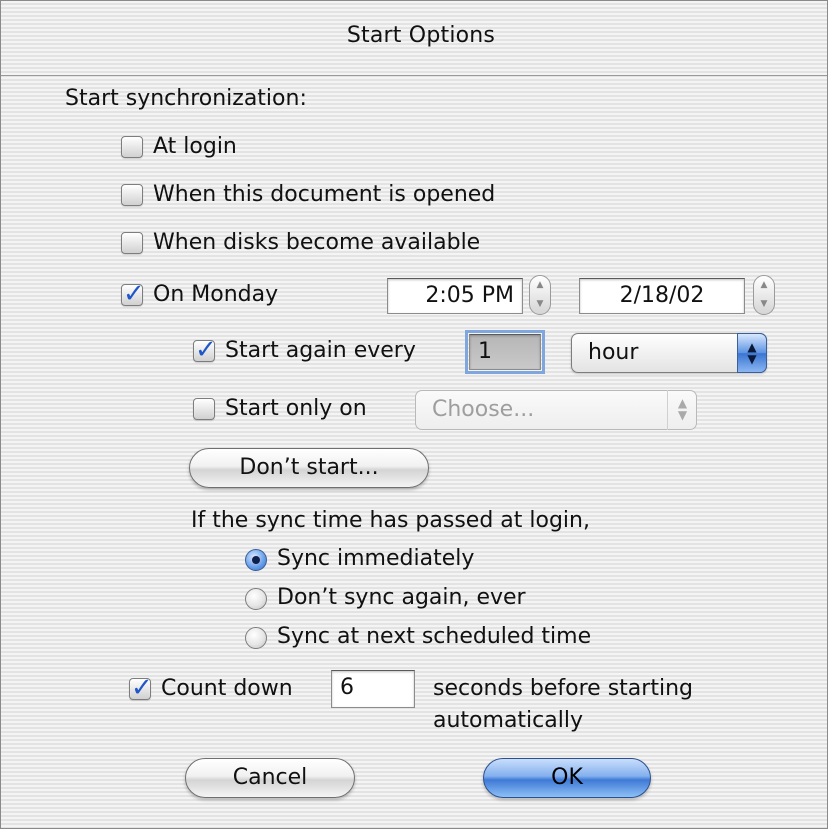 The height and width of the screenshot is (829, 828). What do you see at coordinates (563, 688) in the screenshot?
I see `count-down-suffix-line1: seconds before starting` at bounding box center [563, 688].